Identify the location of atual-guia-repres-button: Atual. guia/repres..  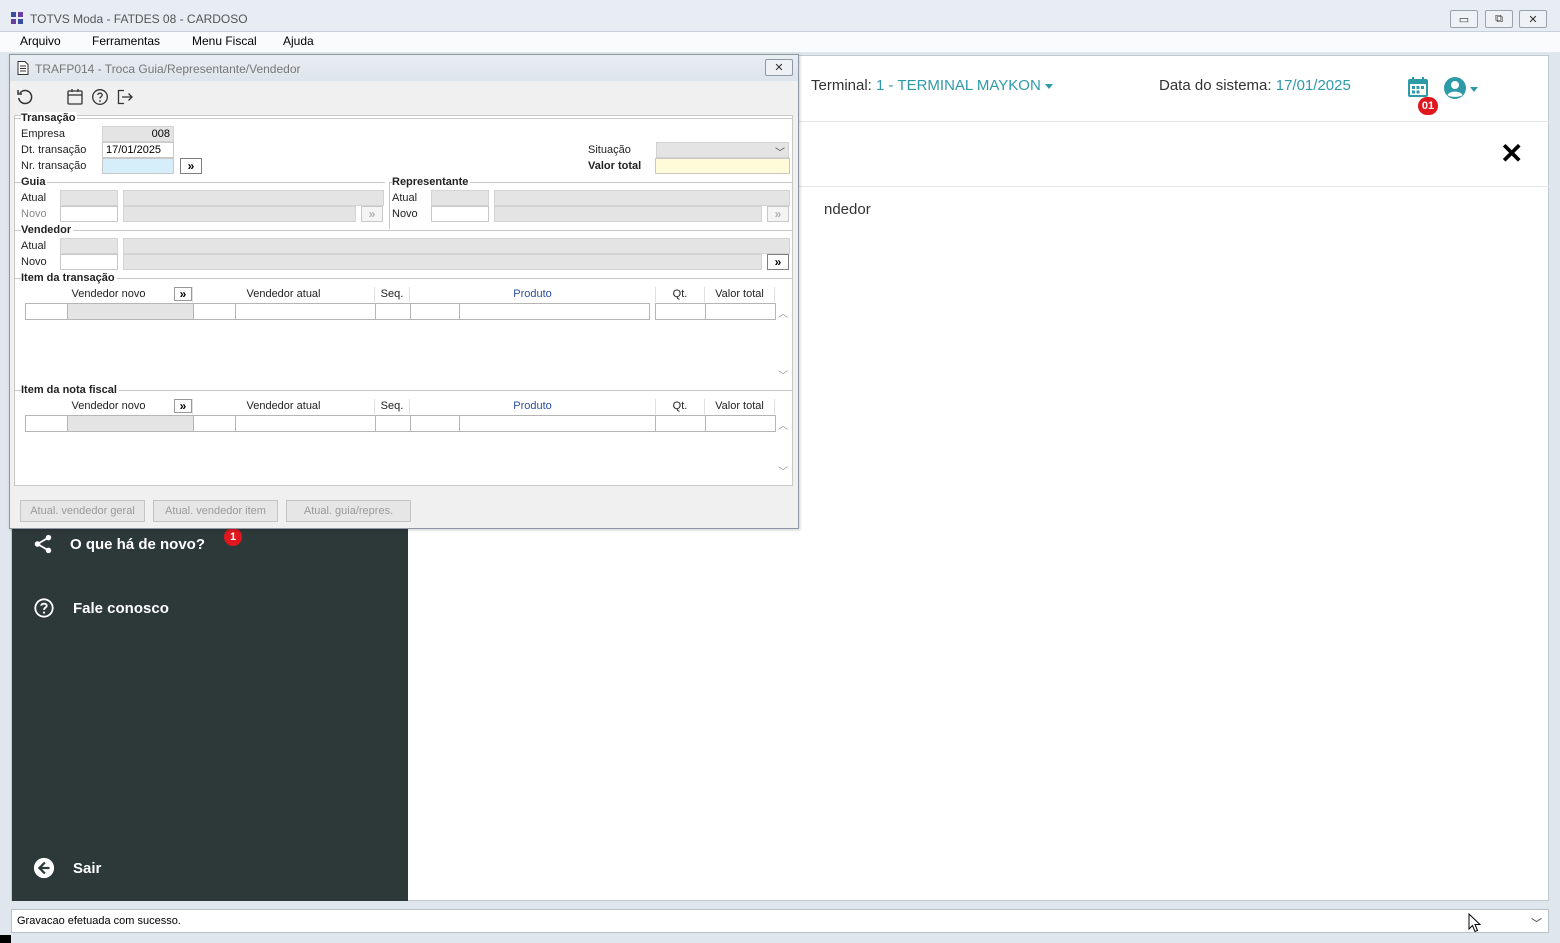
(348, 511).